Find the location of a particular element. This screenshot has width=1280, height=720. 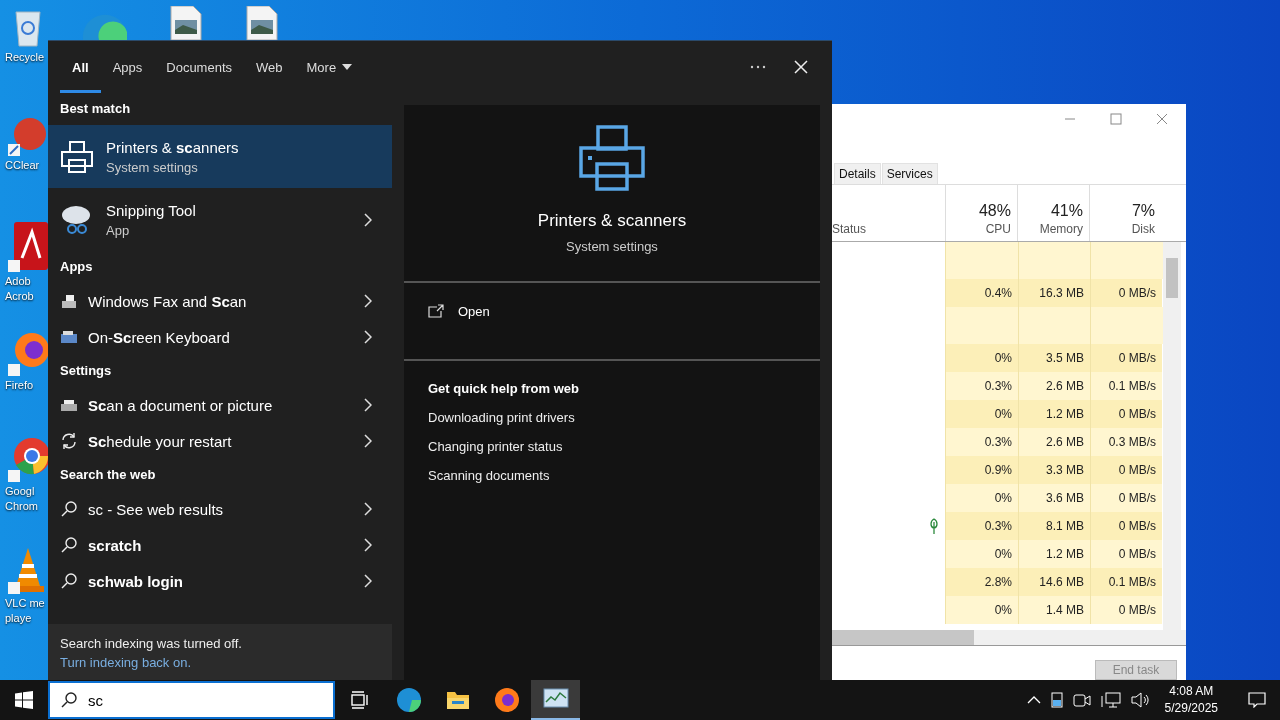

result-title: Printers & scanners is located at coordinates (173, 147).